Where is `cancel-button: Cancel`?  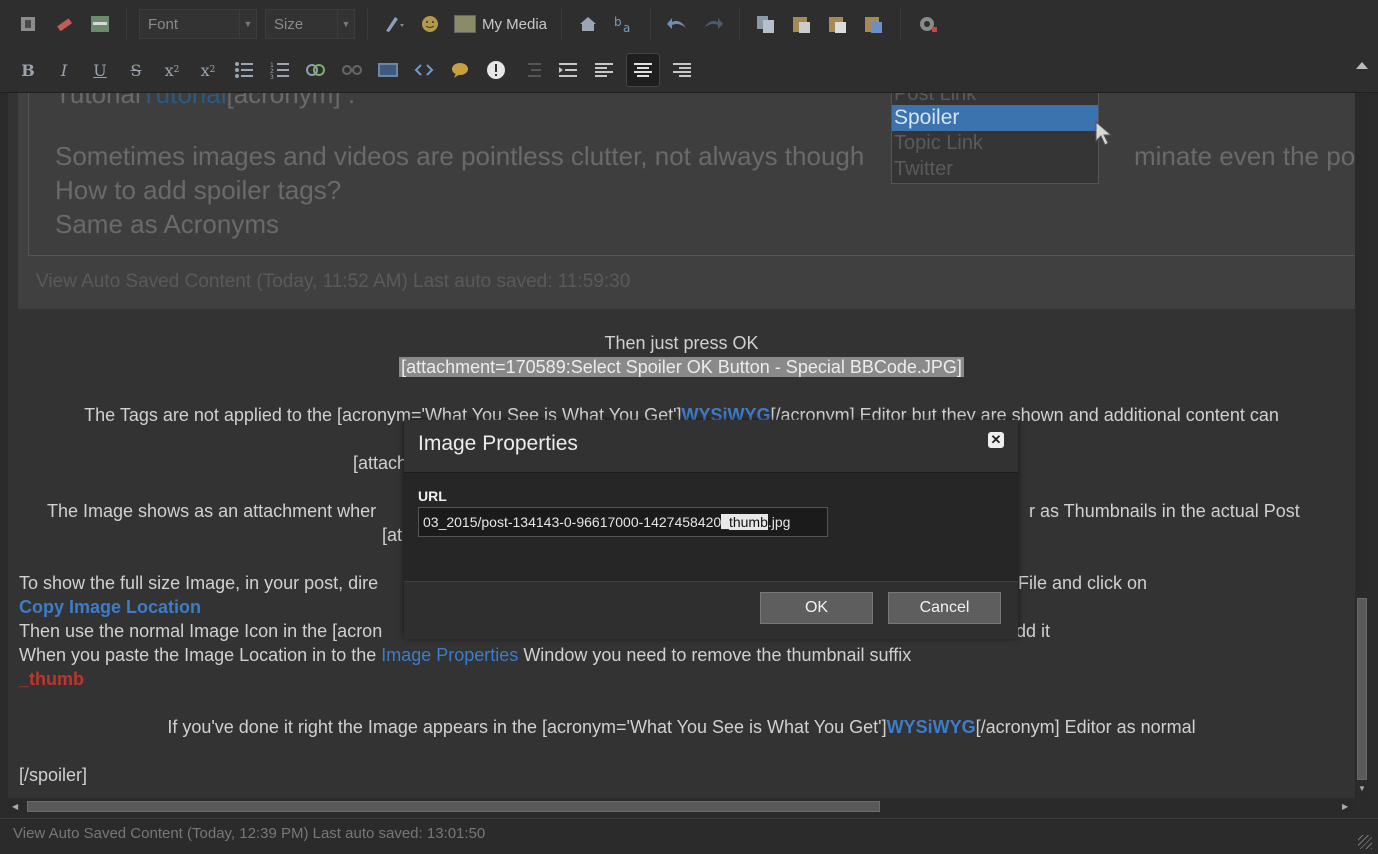 cancel-button: Cancel is located at coordinates (944, 608).